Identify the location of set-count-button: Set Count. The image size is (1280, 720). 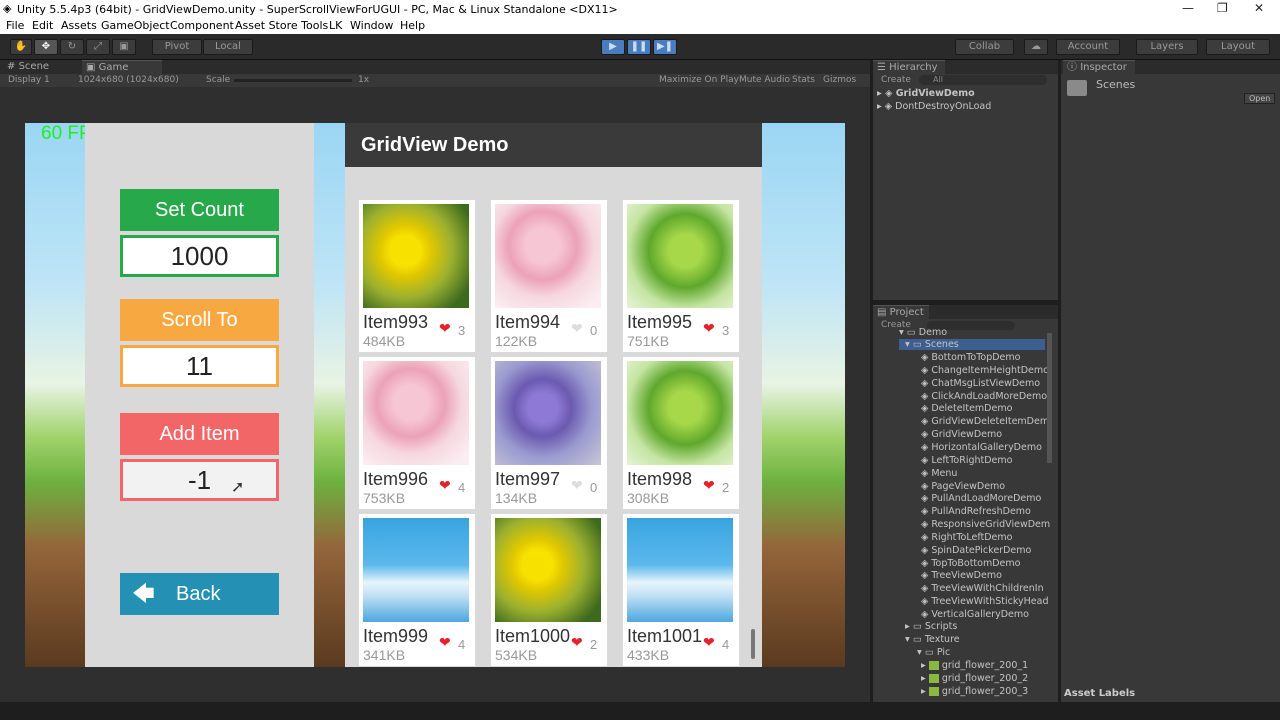
(199, 210).